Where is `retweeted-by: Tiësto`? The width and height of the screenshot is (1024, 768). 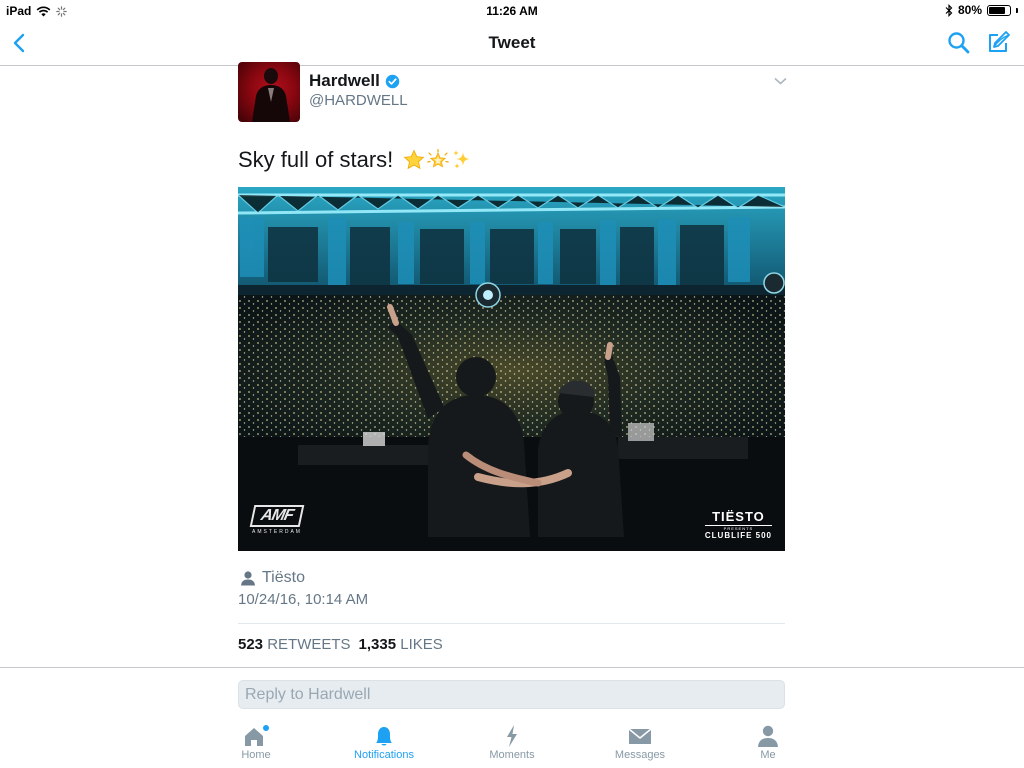
retweeted-by: Tiësto is located at coordinates (272, 578).